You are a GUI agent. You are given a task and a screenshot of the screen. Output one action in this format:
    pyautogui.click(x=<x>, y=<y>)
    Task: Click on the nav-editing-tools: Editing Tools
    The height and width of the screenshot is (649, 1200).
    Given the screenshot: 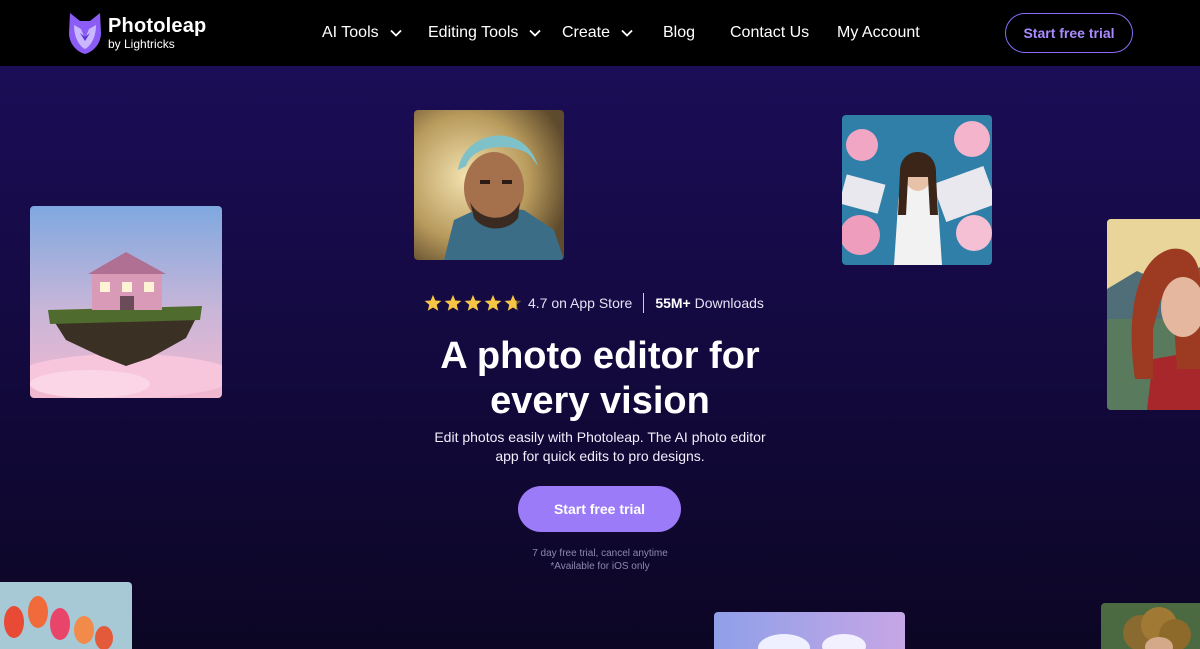 What is the action you would take?
    pyautogui.click(x=485, y=33)
    